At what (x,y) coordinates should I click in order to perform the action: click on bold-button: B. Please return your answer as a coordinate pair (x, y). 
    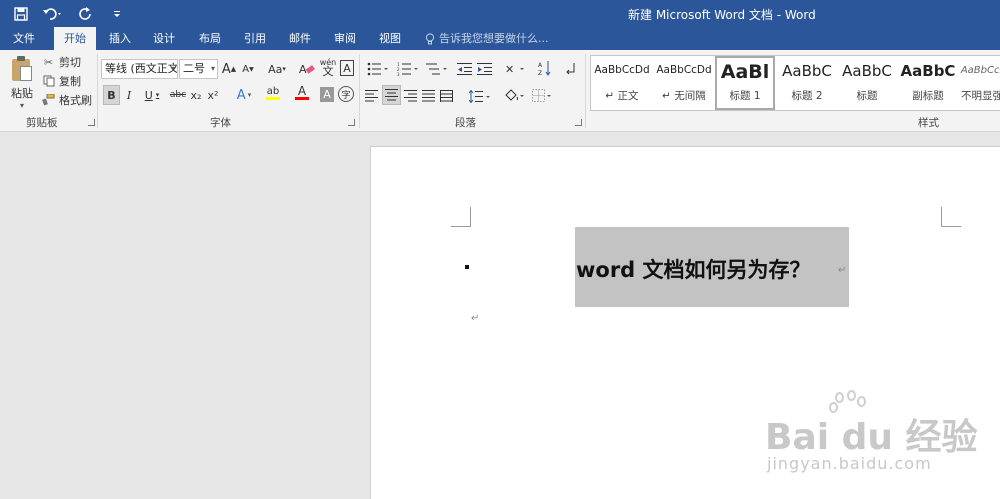
    Looking at the image, I should click on (111, 95).